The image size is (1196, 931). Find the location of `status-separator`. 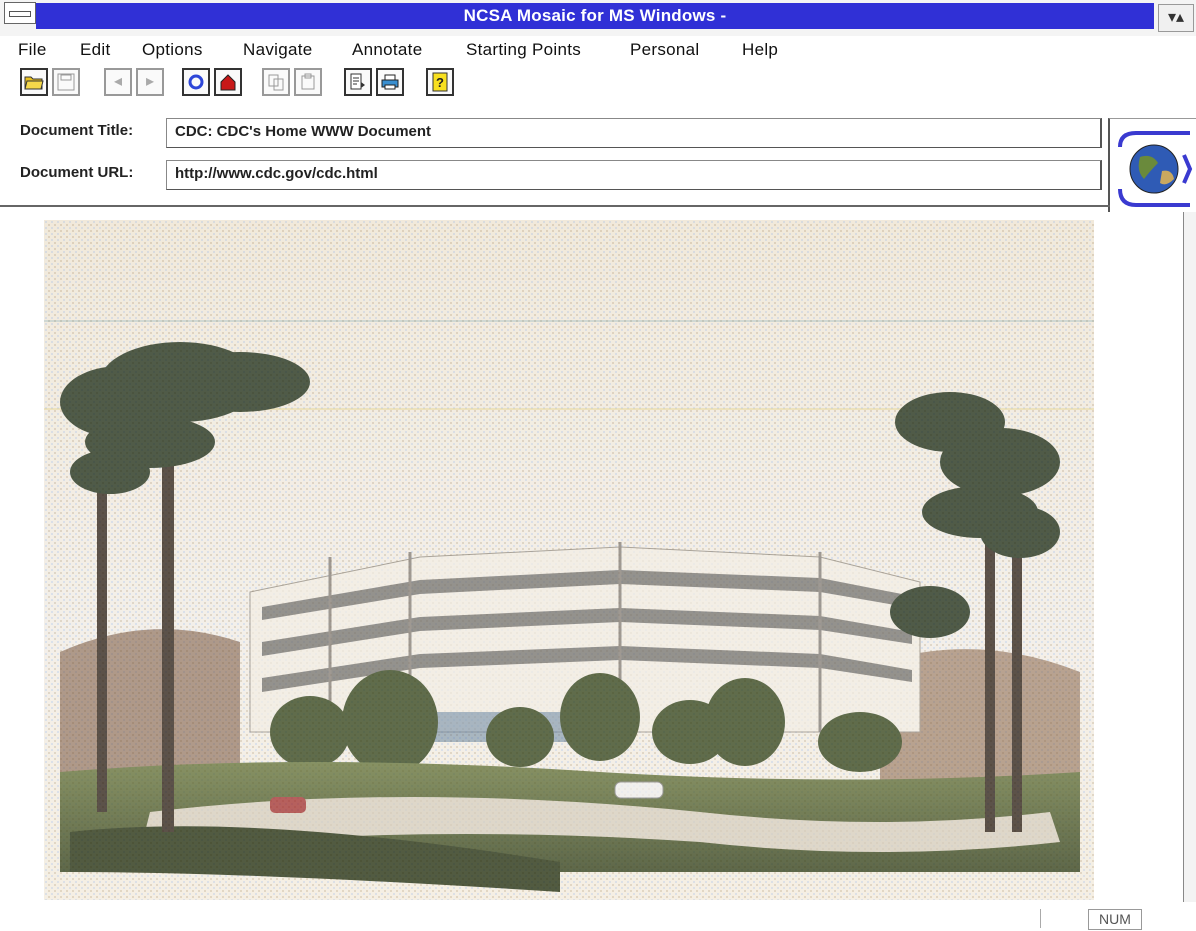

status-separator is located at coordinates (1040, 918).